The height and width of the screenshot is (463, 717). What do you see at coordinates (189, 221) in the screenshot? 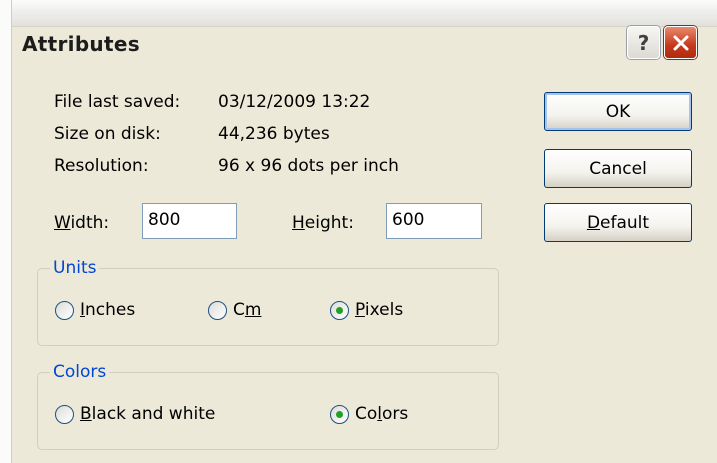
I see `width-input: 800` at bounding box center [189, 221].